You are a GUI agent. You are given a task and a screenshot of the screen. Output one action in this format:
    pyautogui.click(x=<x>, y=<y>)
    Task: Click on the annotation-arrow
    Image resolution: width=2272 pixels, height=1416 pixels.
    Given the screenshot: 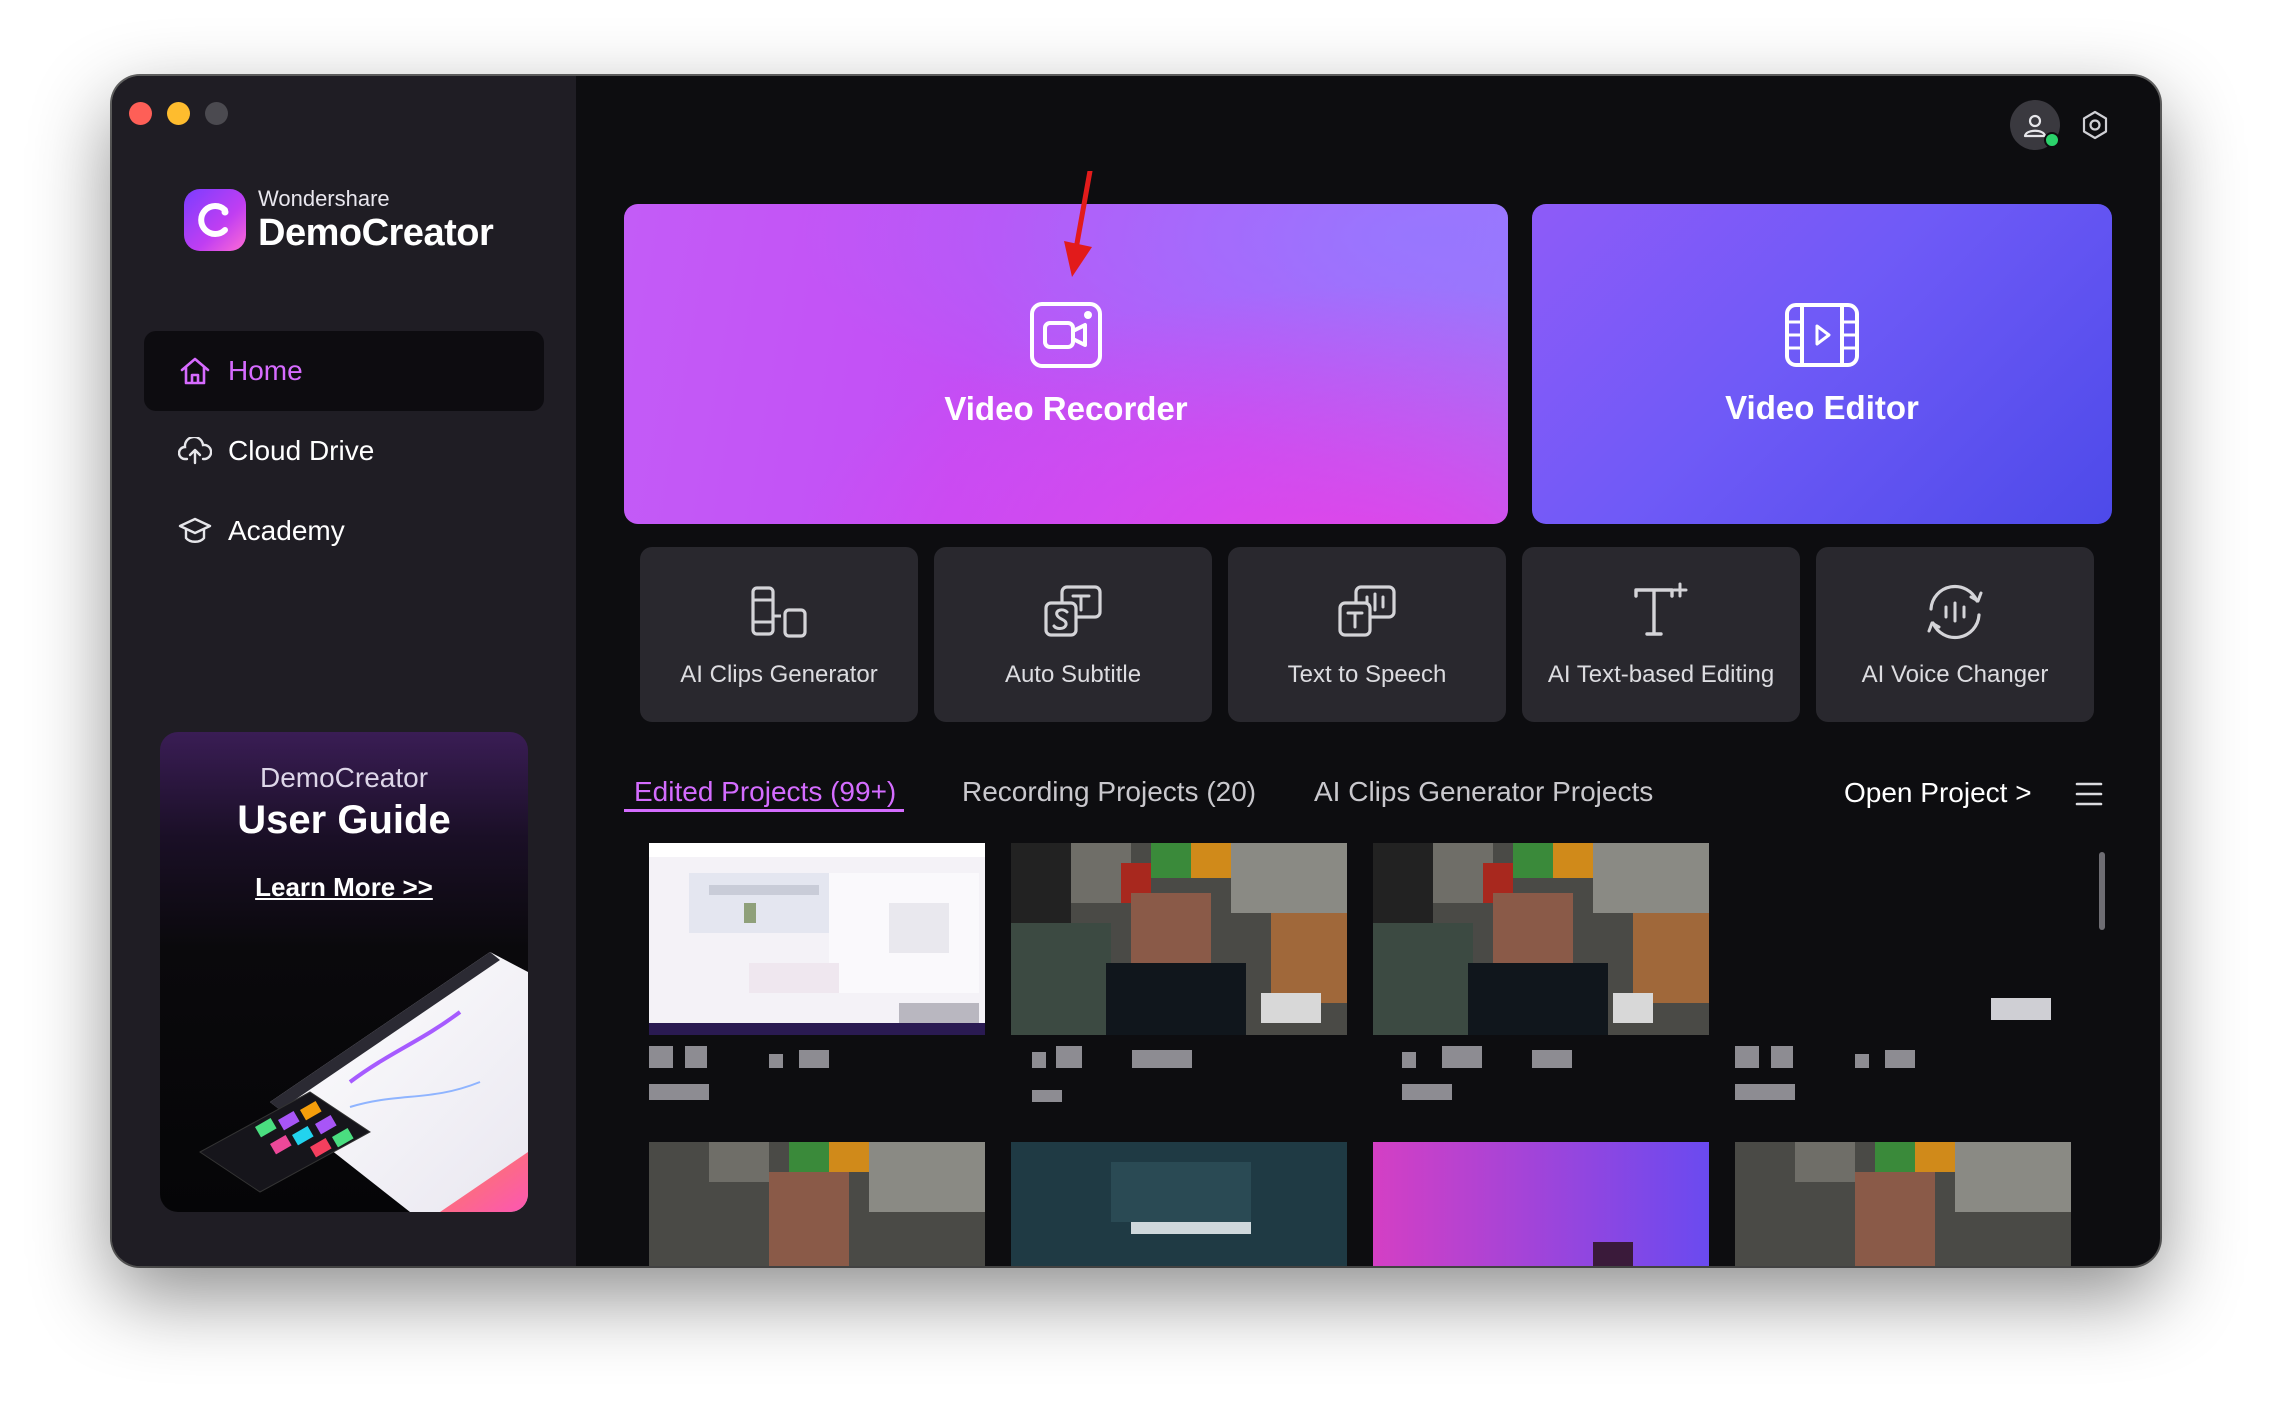 What is the action you would take?
    pyautogui.click(x=1078, y=224)
    